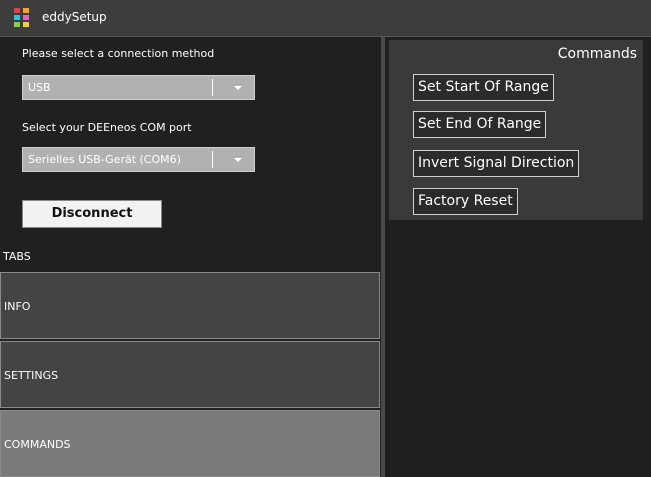 The height and width of the screenshot is (477, 651). I want to click on tabs-header: TABS, so click(17, 256).